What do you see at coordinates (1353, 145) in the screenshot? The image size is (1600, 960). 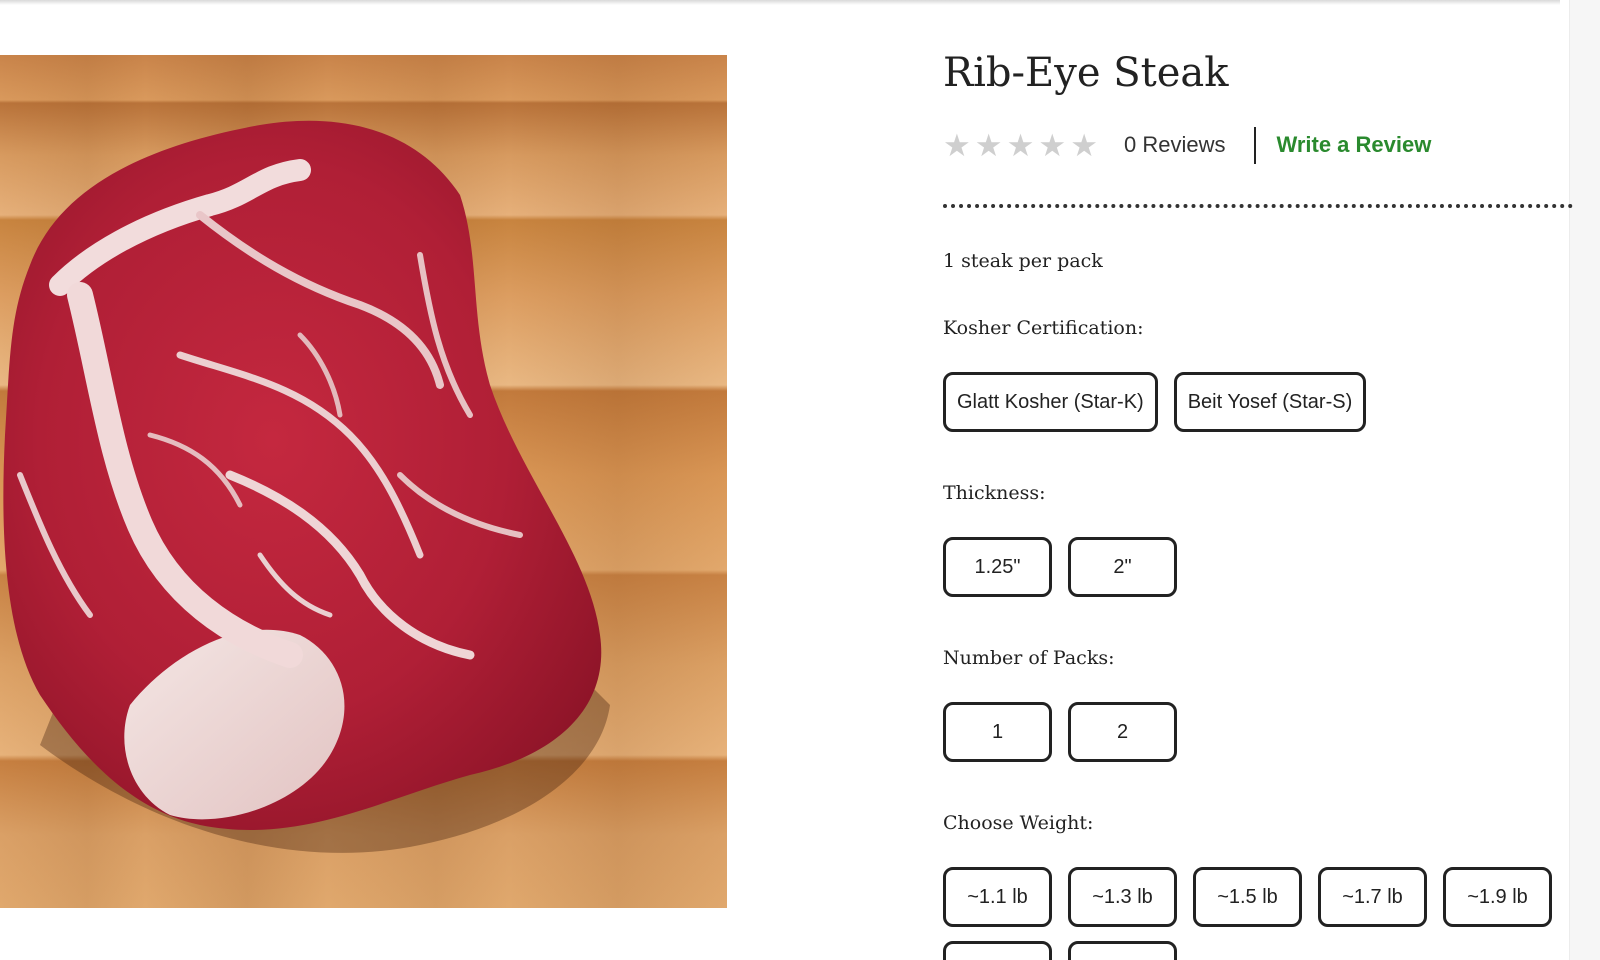 I see `write-review-link: Write a Review` at bounding box center [1353, 145].